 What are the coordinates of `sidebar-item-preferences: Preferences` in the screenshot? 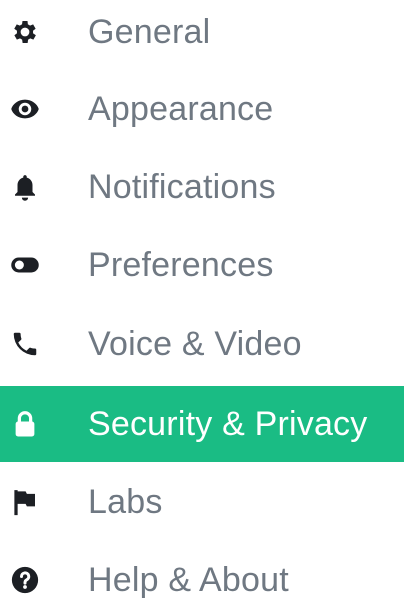 It's located at (202, 265).